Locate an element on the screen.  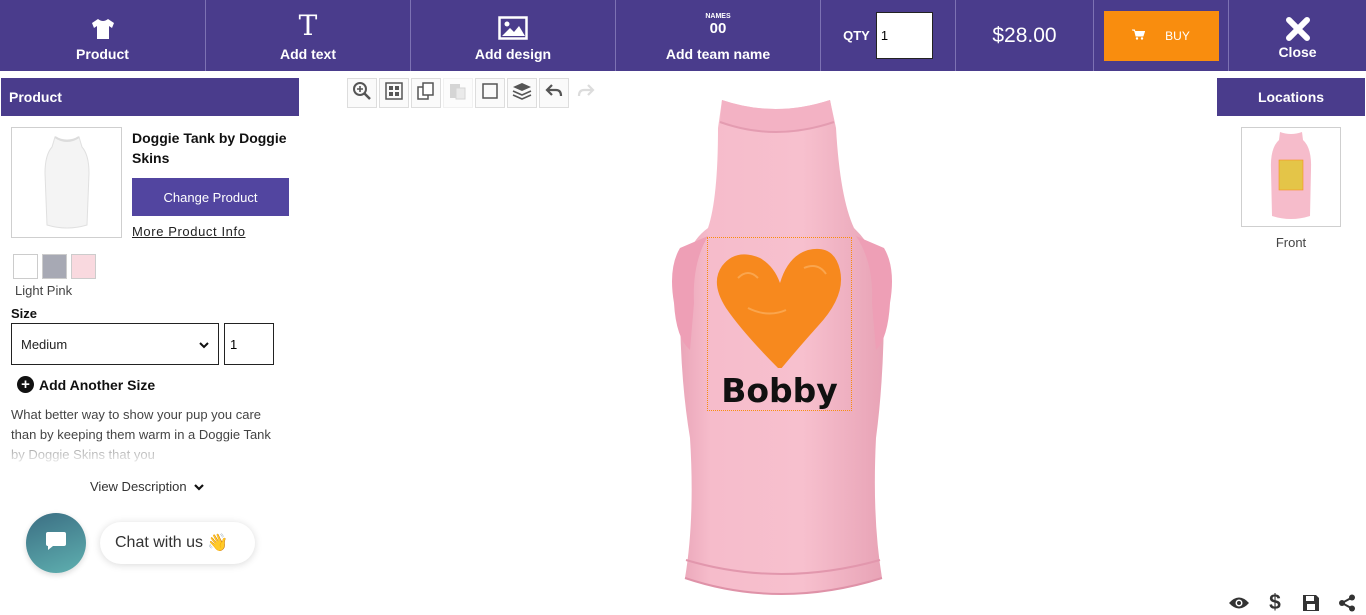
more-product-info-link: More Product Info is located at coordinates (189, 231).